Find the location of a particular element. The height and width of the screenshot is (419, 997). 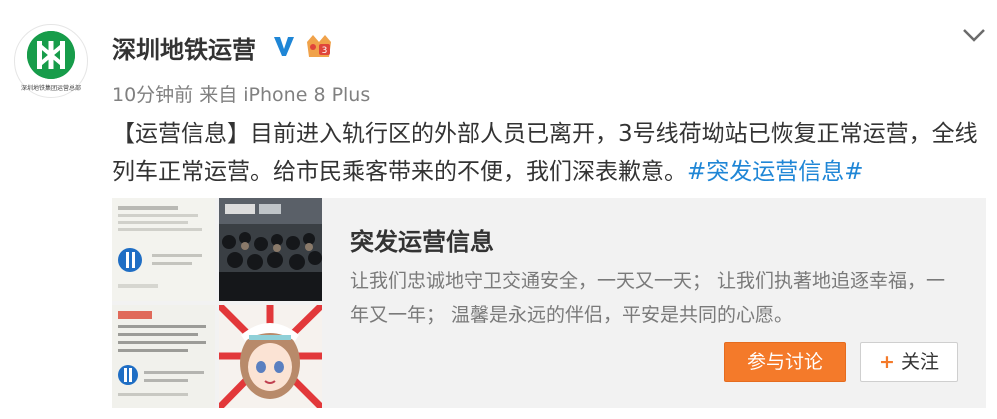

post-source: 来自 iPhone 8 Plus is located at coordinates (285, 95).